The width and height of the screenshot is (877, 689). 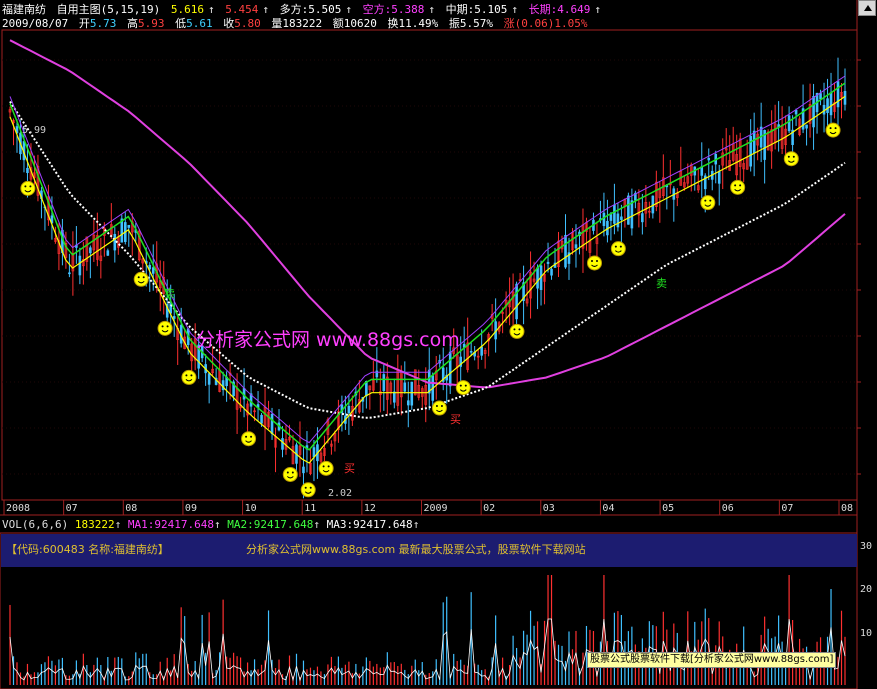 What do you see at coordinates (712, 660) in the screenshot?
I see `footer-badge: 股票公式股票软件下载[分析家公式网www.88gs.com]` at bounding box center [712, 660].